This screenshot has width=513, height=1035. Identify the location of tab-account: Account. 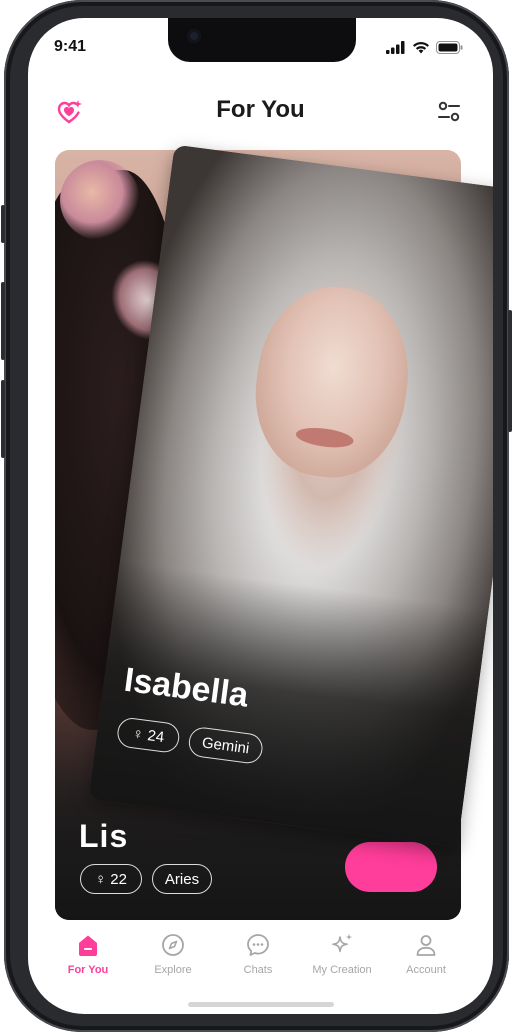
(426, 954).